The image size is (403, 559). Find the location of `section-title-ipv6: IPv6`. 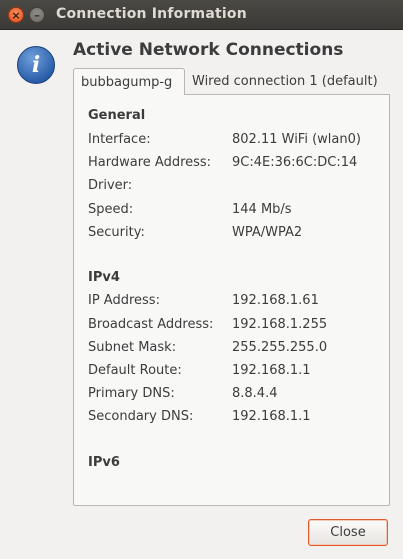

section-title-ipv6: IPv6 is located at coordinates (104, 462).